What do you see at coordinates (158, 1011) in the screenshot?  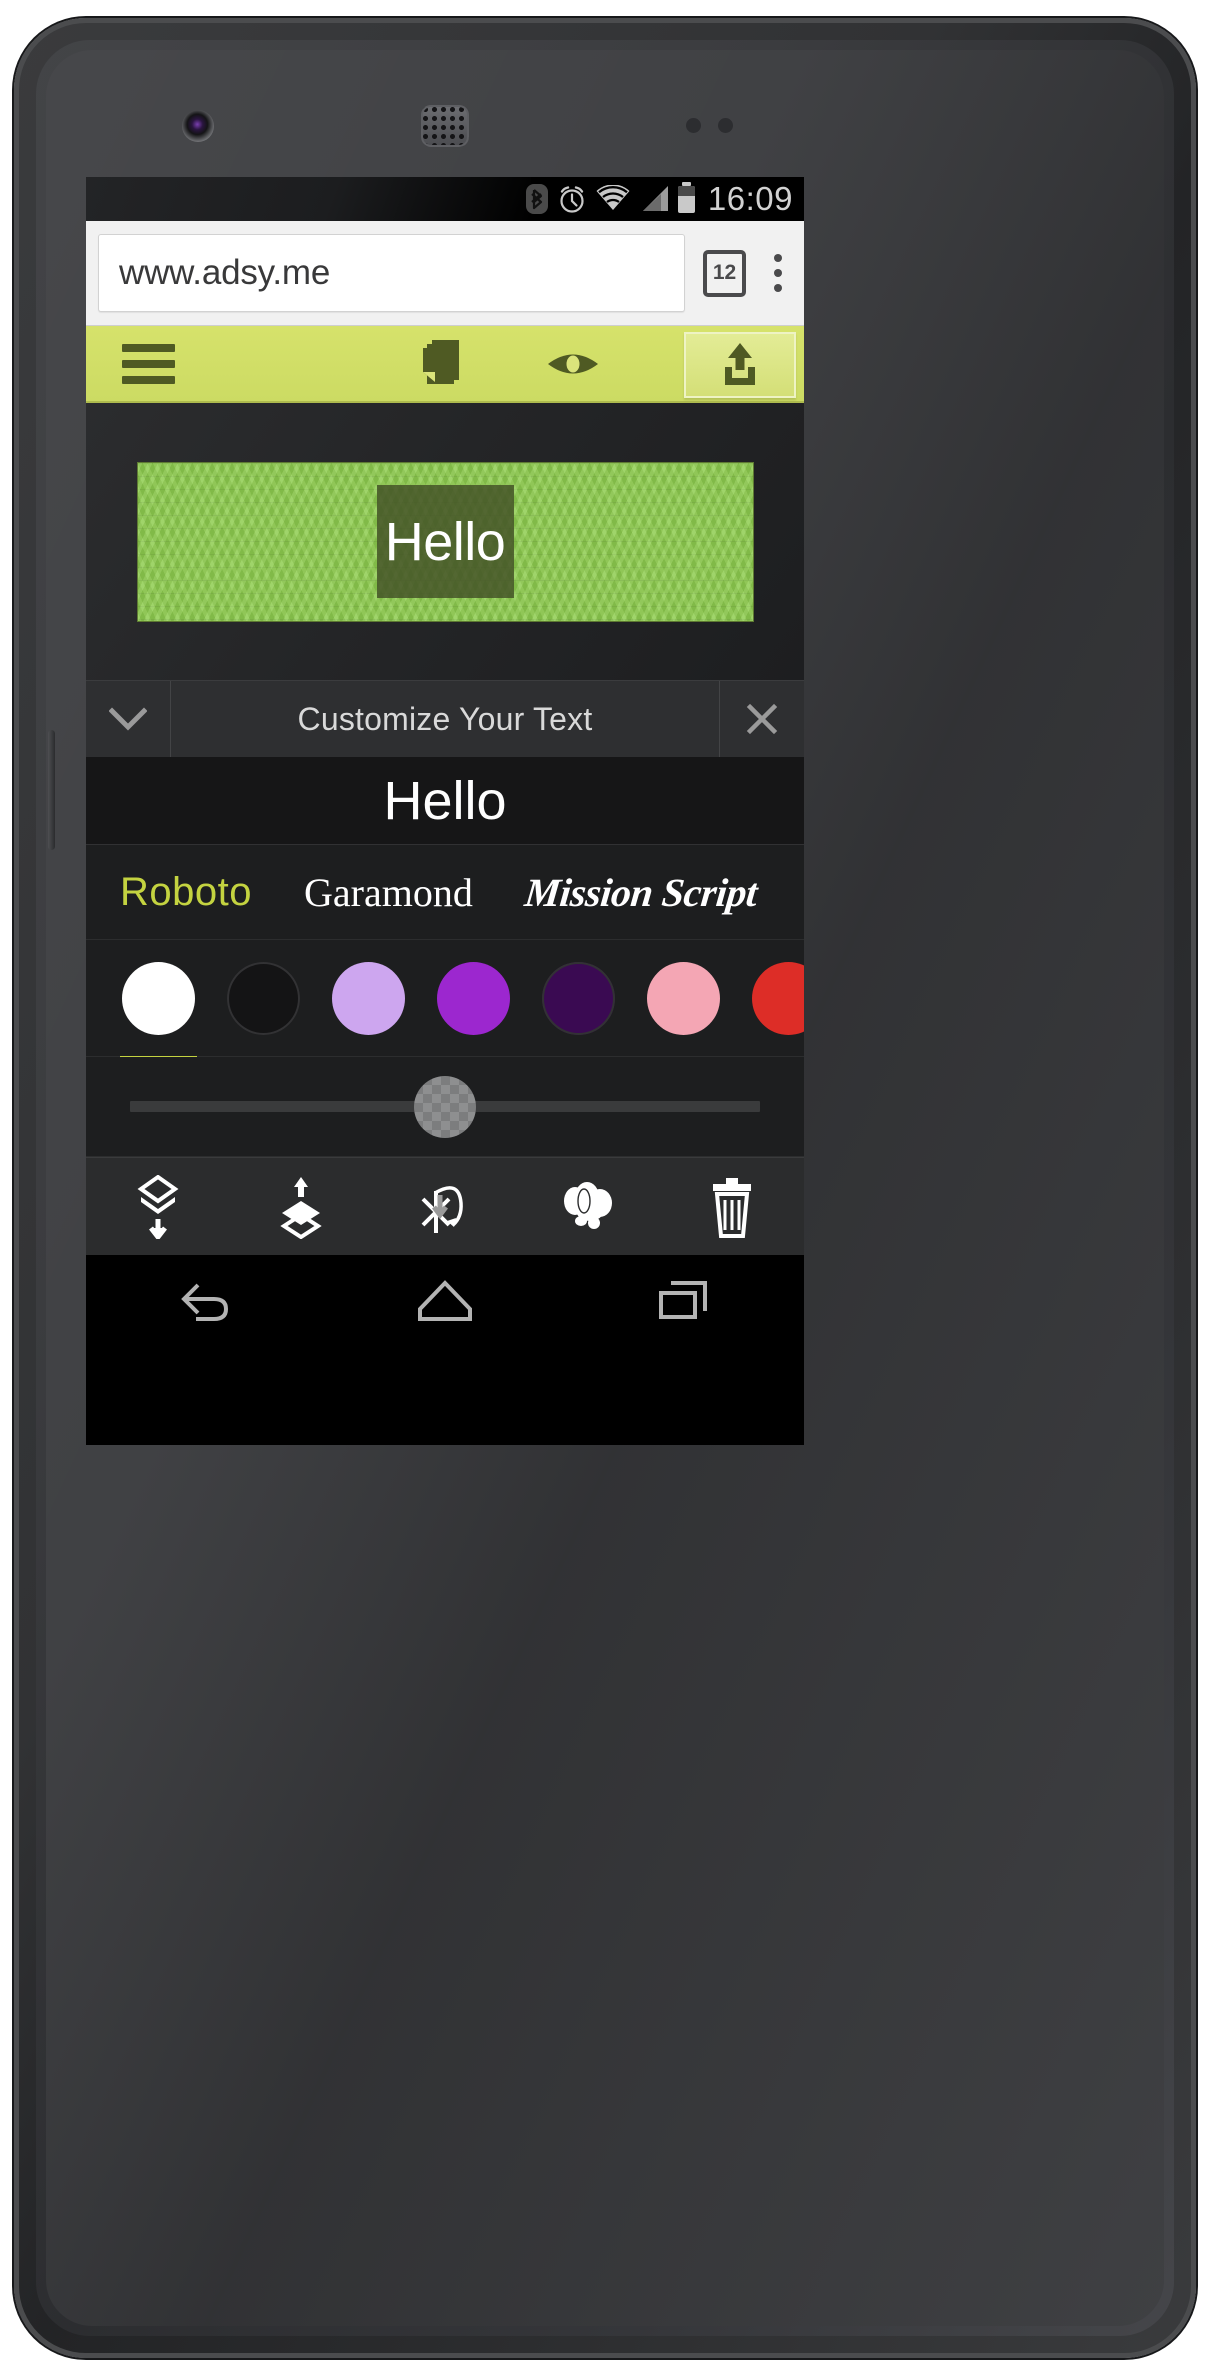 I see `color-swatch-white` at bounding box center [158, 1011].